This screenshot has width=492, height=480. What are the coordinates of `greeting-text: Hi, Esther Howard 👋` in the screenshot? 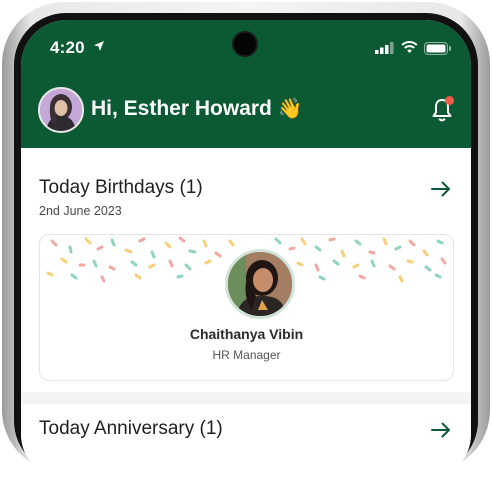 It's located at (197, 108).